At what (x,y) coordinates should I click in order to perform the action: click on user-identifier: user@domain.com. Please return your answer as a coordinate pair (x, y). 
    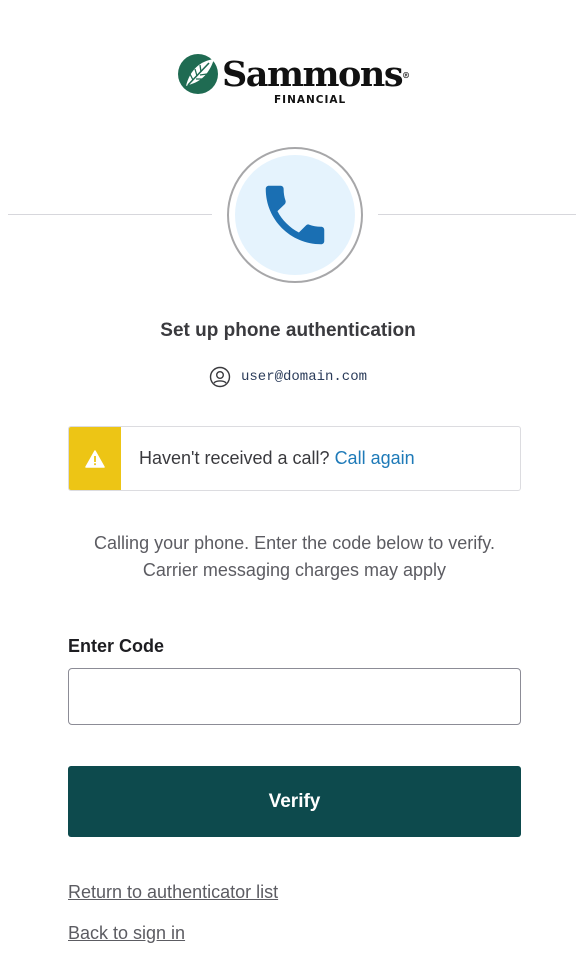
    Looking at the image, I should click on (288, 377).